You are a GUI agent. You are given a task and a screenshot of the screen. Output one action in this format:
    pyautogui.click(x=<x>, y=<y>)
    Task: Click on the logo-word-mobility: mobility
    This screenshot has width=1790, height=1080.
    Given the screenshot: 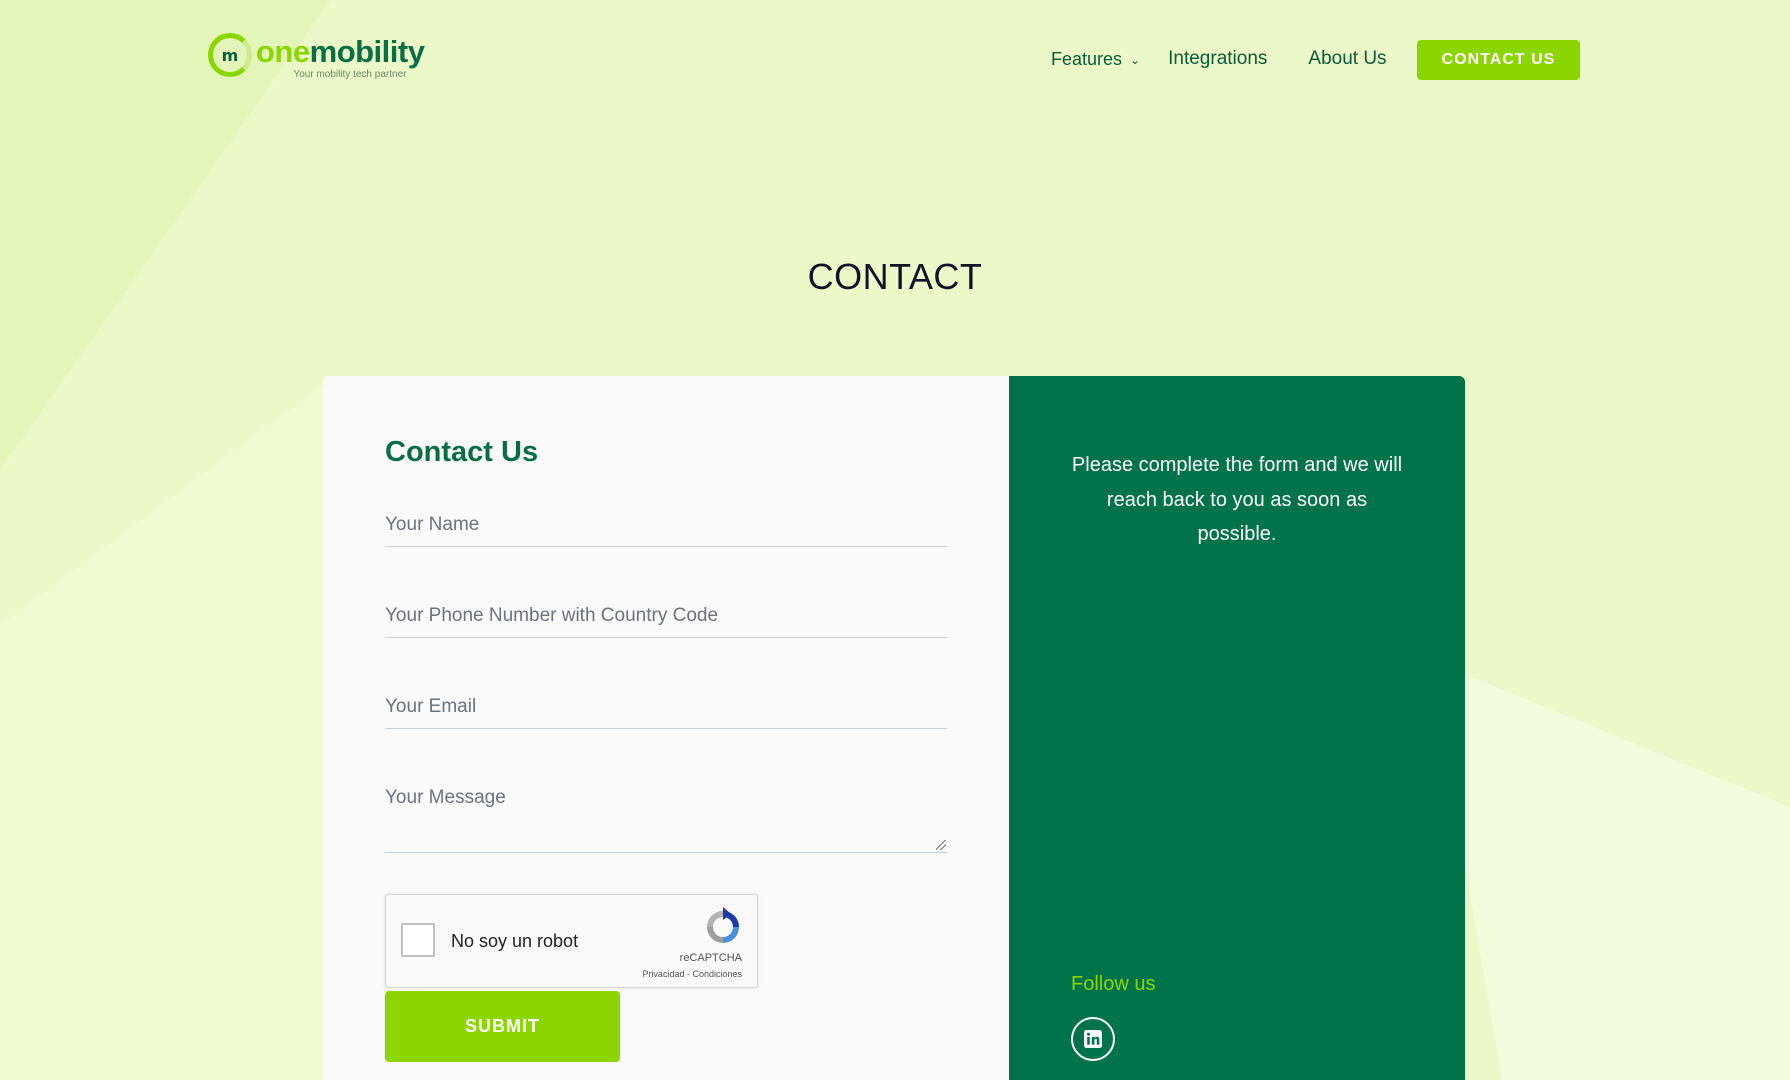 What is the action you would take?
    pyautogui.click(x=367, y=51)
    